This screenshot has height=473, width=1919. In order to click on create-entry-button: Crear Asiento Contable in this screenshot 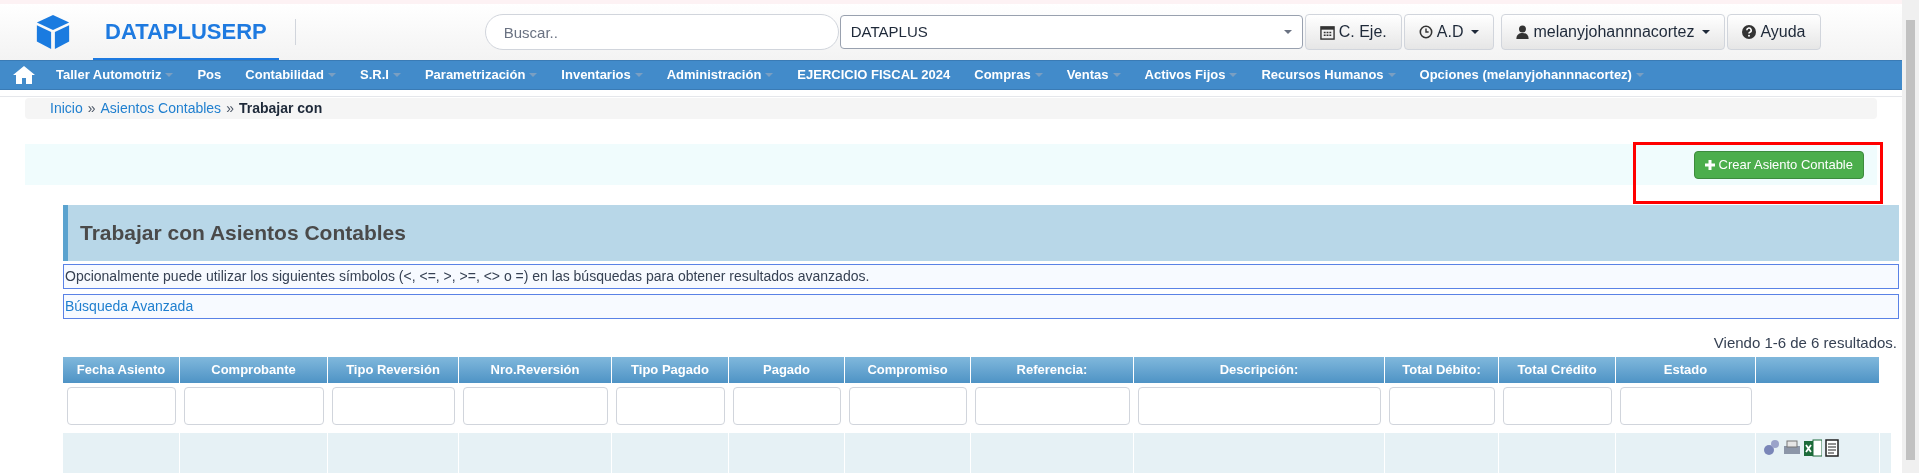, I will do `click(1778, 164)`.